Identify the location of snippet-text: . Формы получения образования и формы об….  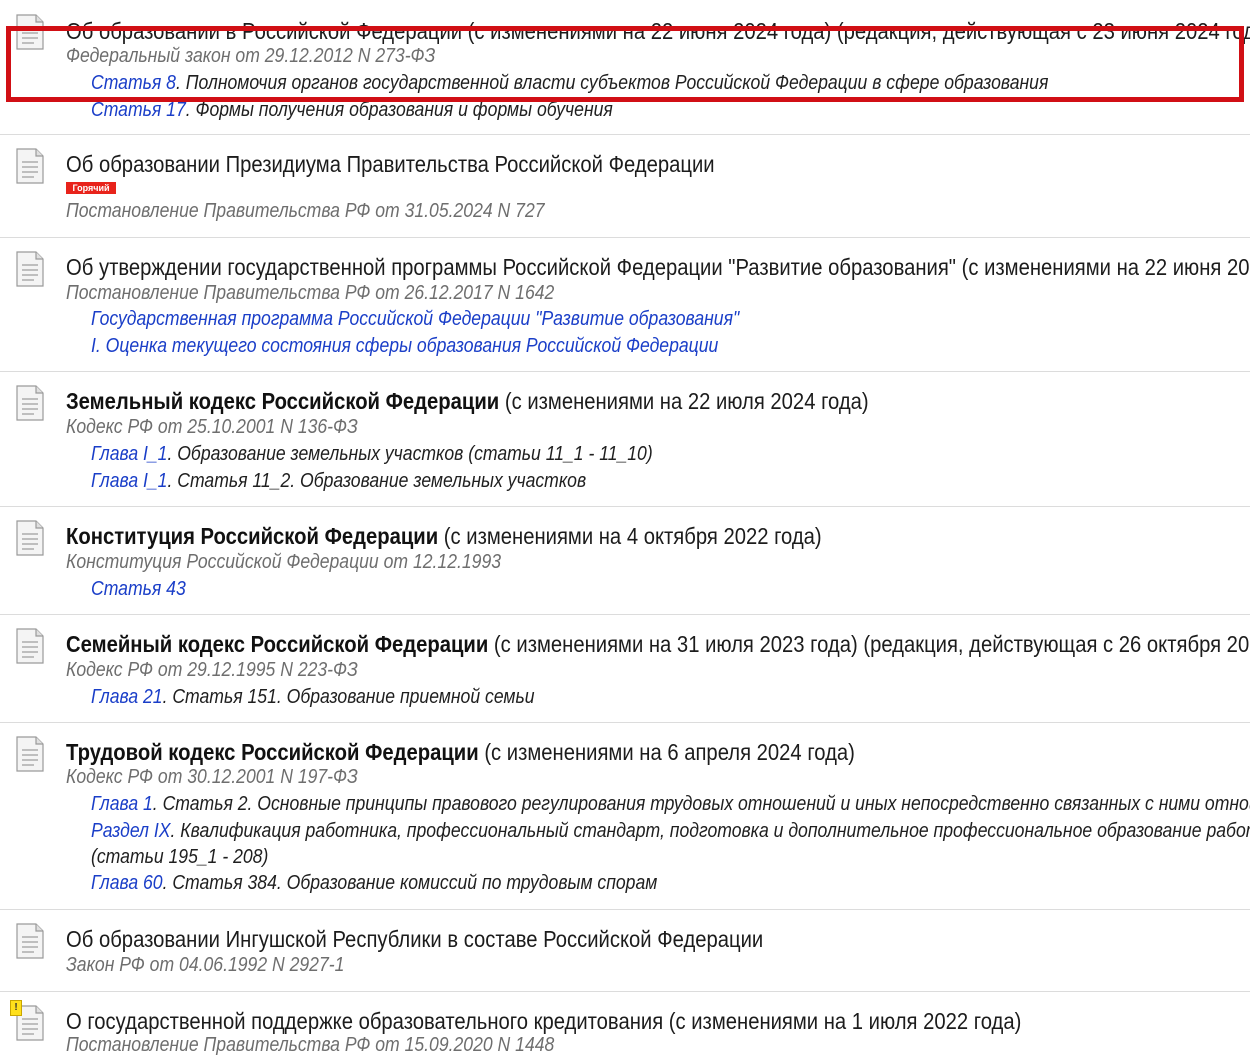
(399, 110).